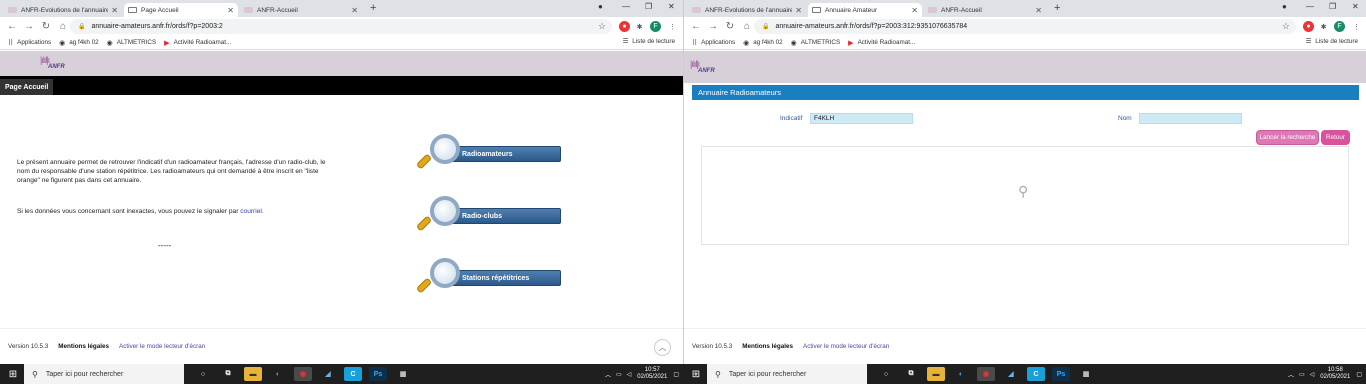  I want to click on nom-input, so click(1190, 118).